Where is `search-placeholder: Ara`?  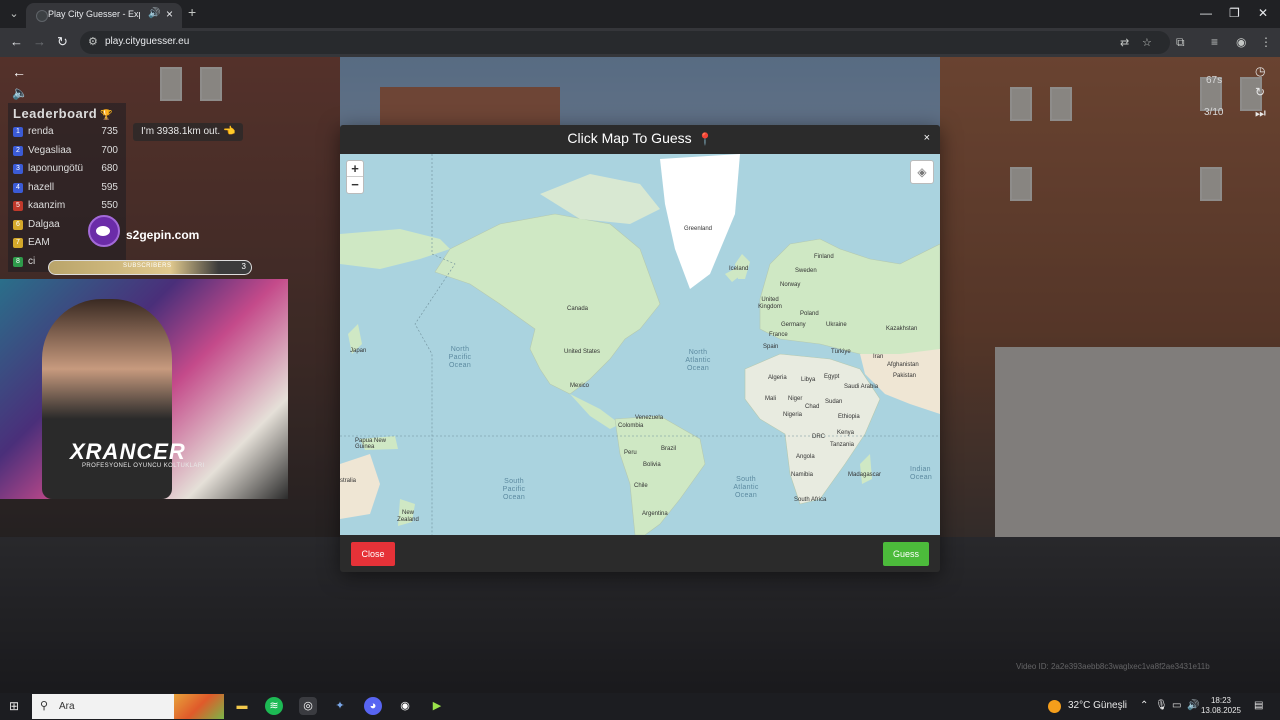 search-placeholder: Ara is located at coordinates (67, 706).